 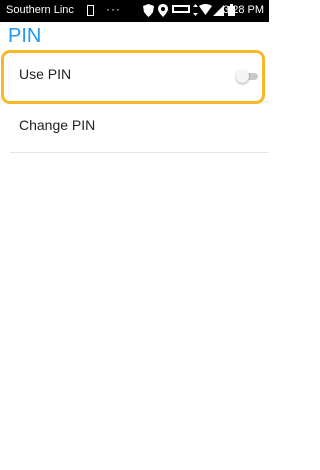 What do you see at coordinates (40, 10) in the screenshot?
I see `carrier-name: Southern Linc` at bounding box center [40, 10].